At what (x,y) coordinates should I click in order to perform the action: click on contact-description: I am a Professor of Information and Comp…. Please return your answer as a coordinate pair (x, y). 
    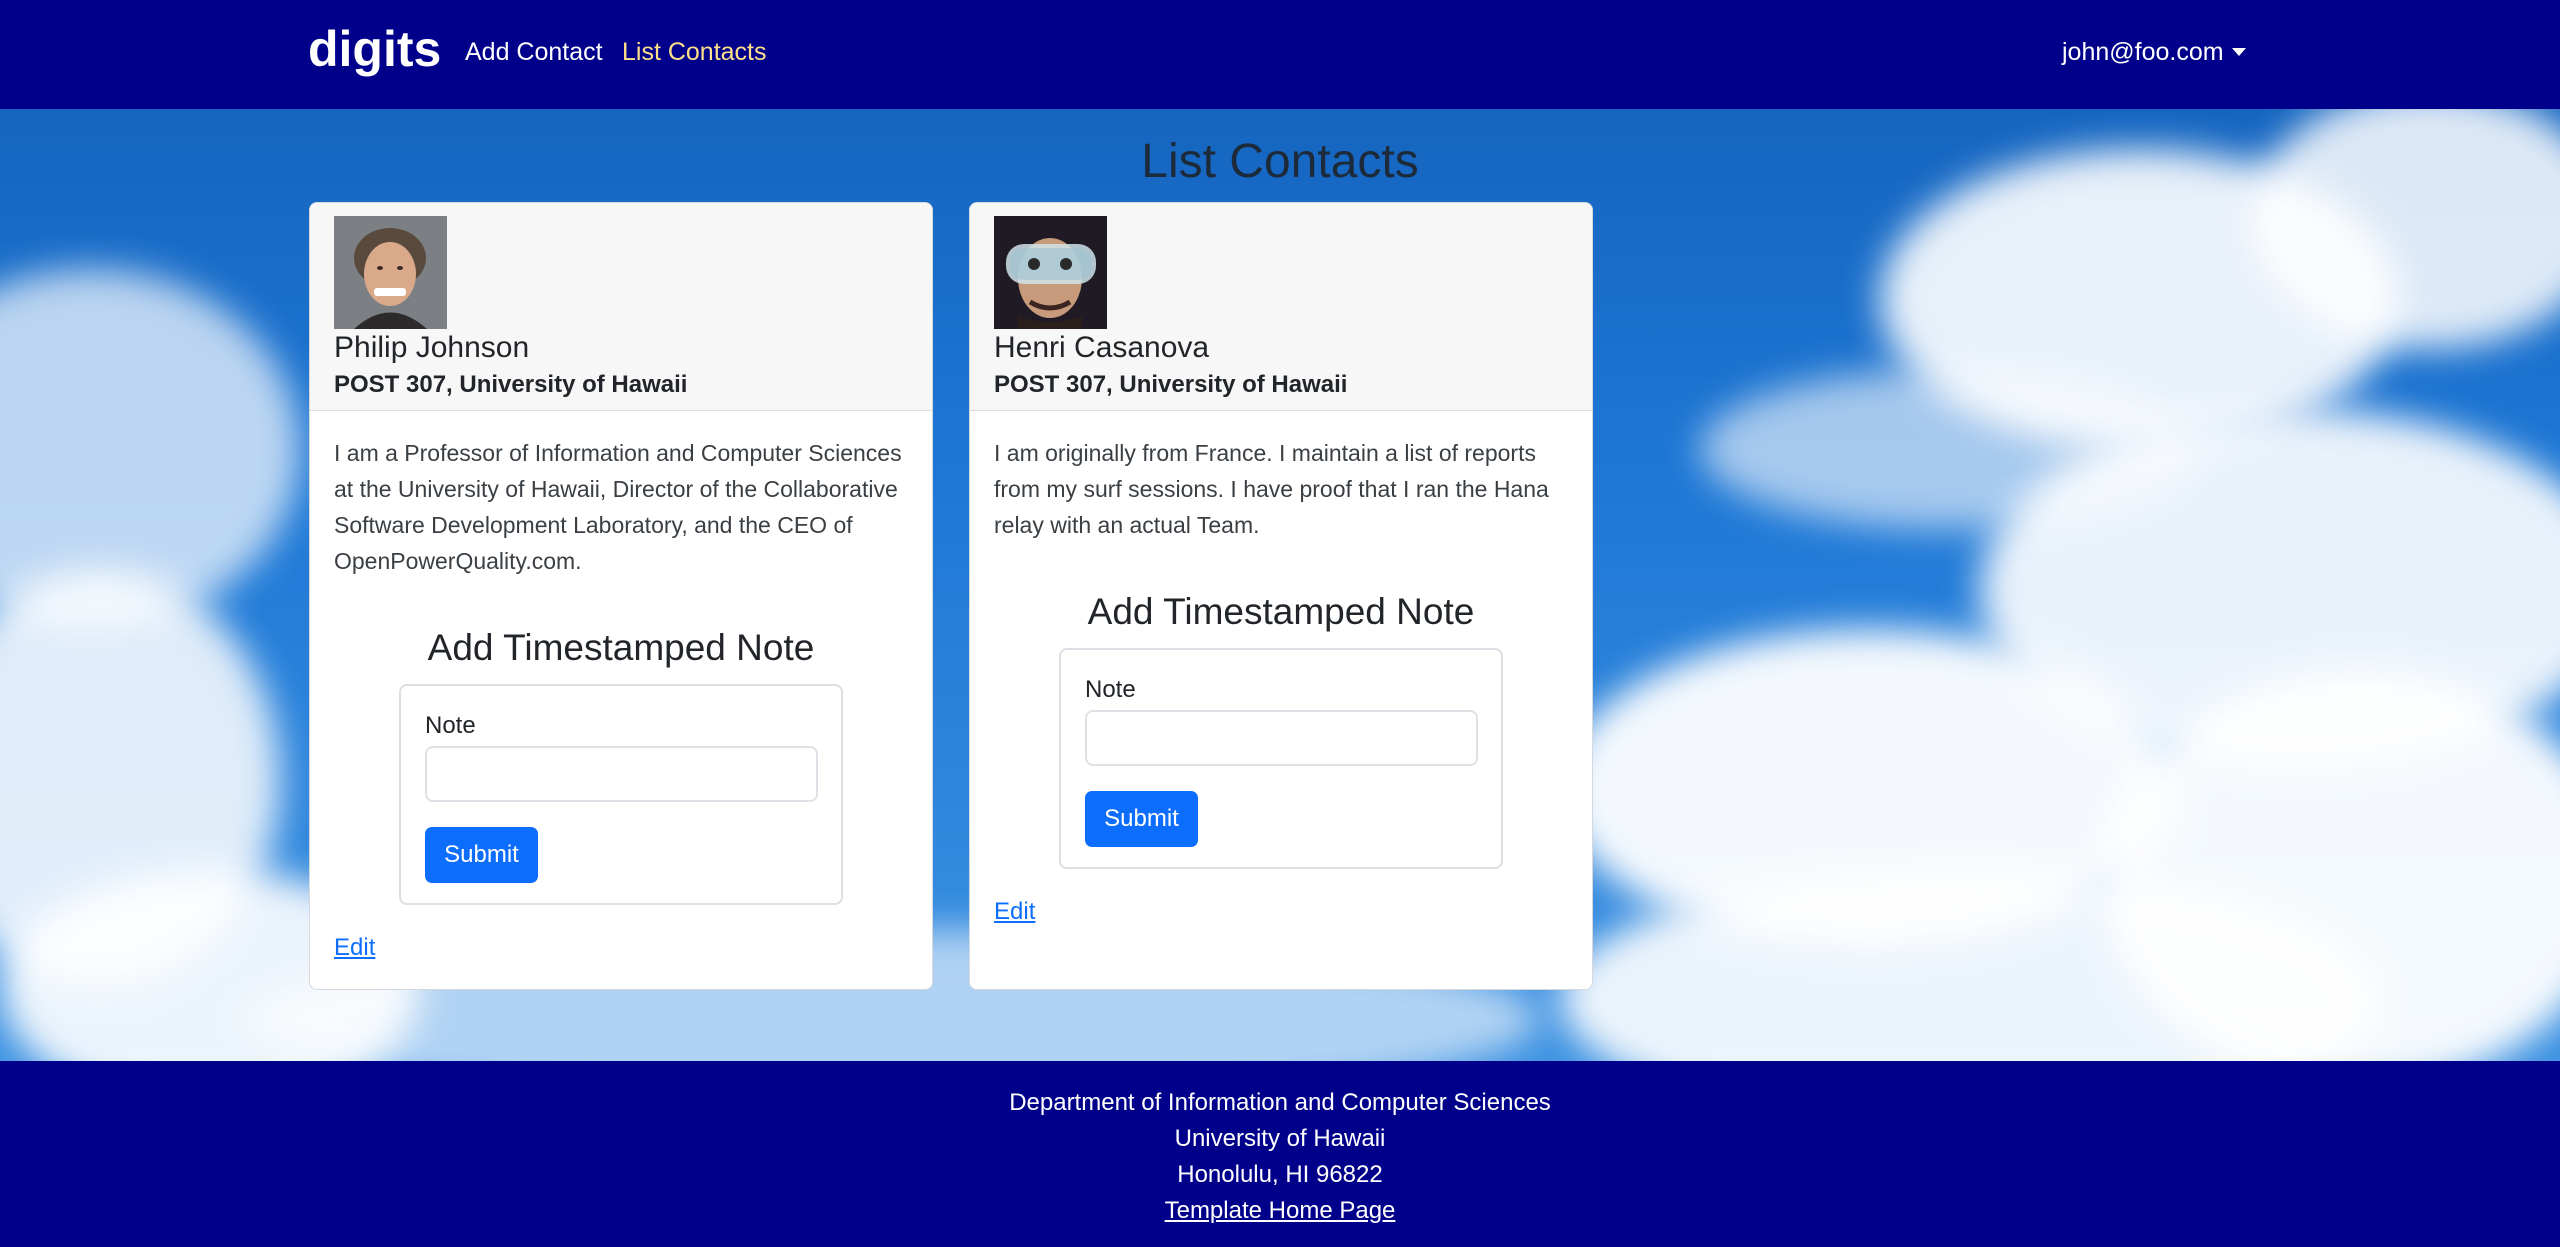
    Looking at the image, I should click on (618, 507).